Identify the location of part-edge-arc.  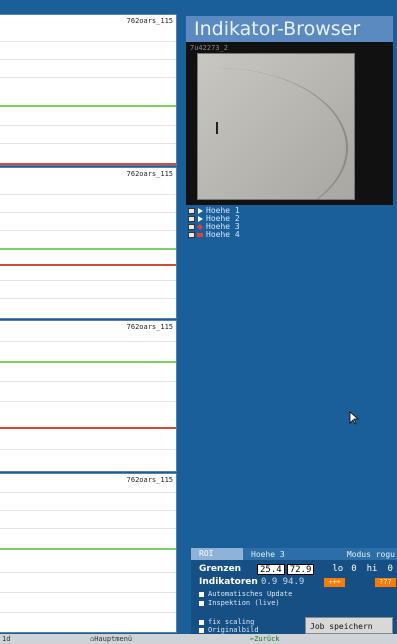
(273, 133).